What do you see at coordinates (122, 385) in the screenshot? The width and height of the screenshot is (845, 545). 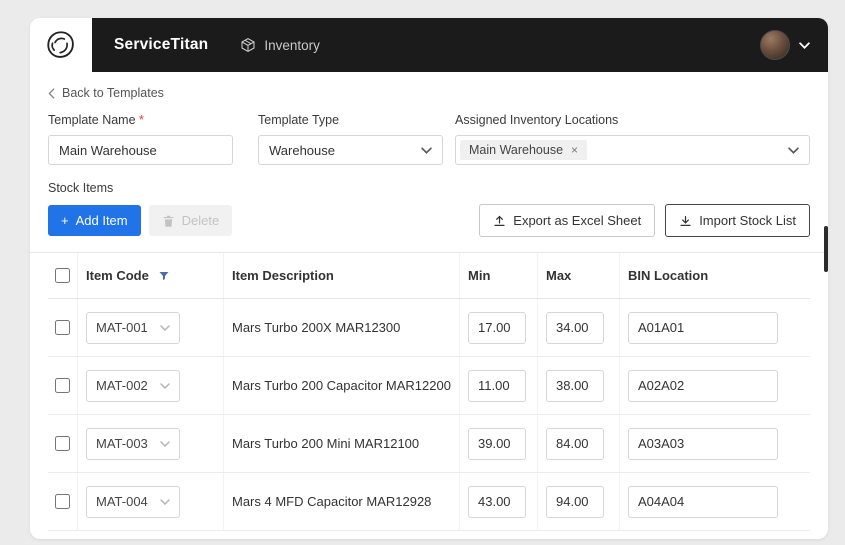 I see `item-code-value: MAT-002` at bounding box center [122, 385].